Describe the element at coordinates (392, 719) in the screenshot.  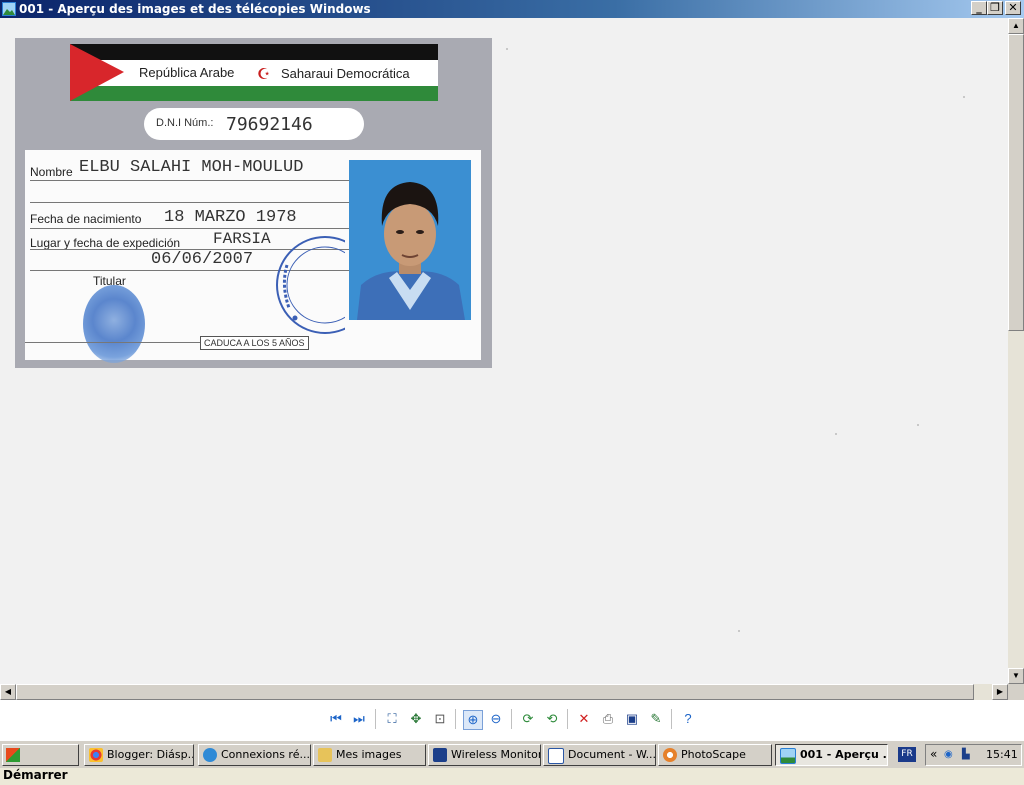
I see `best-fit-icon: ⛶` at that location.